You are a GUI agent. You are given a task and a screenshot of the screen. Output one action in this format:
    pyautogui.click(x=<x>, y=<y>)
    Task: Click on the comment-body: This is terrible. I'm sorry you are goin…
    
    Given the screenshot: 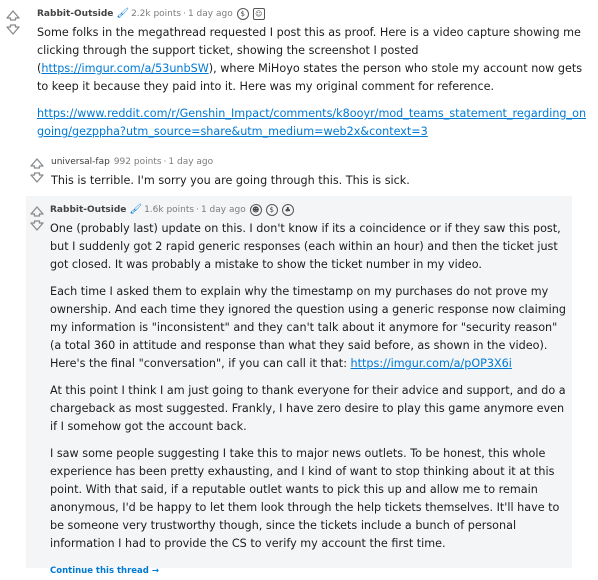 What is the action you would take?
    pyautogui.click(x=321, y=181)
    